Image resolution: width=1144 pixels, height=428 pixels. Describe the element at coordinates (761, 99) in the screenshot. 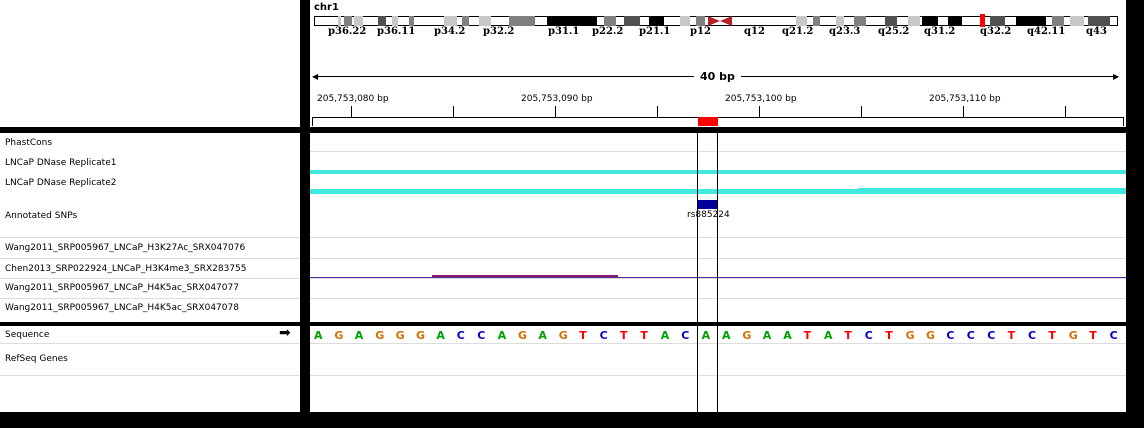

I see `ruler-coordinate-label: 205,753,100 bp` at that location.